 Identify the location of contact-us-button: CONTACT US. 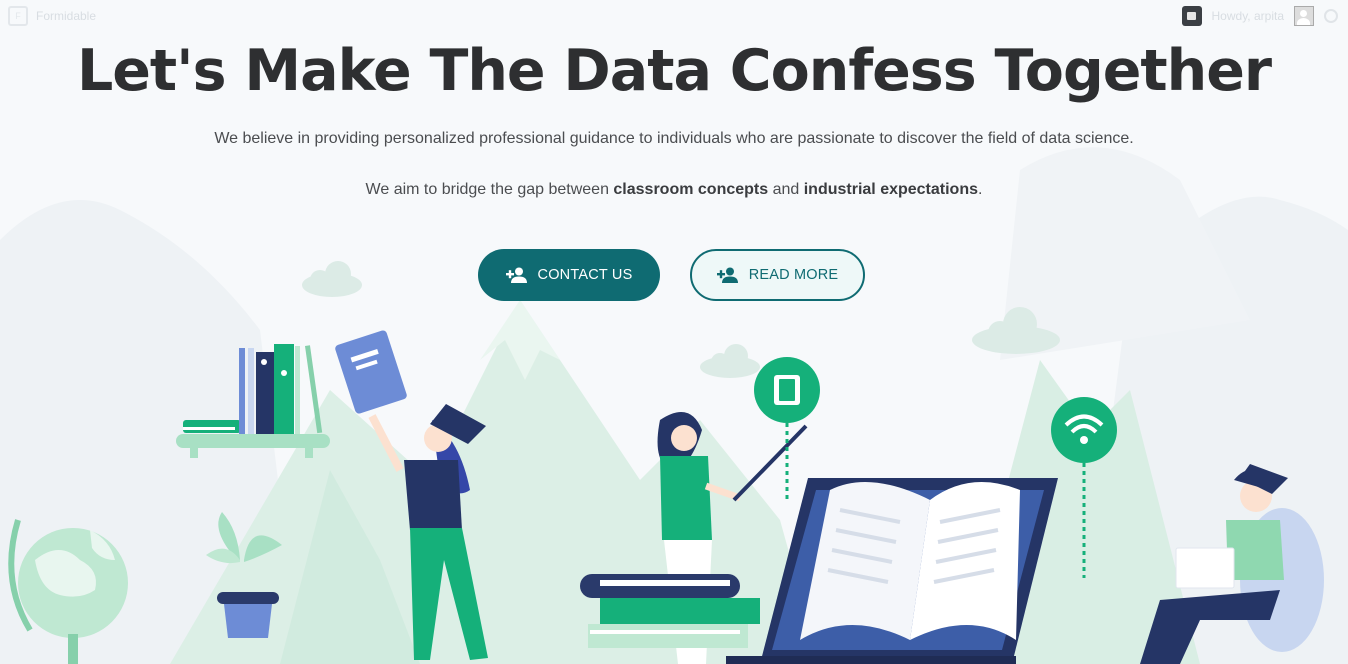
(569, 275).